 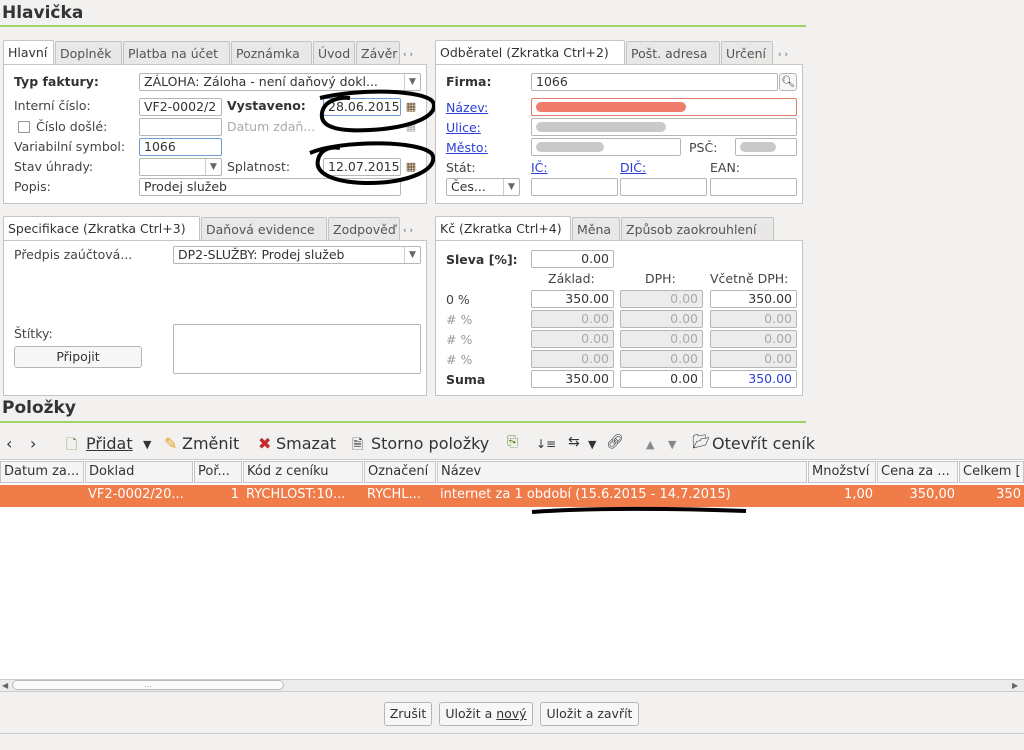 I want to click on ic-link: IČ:, so click(x=539, y=167).